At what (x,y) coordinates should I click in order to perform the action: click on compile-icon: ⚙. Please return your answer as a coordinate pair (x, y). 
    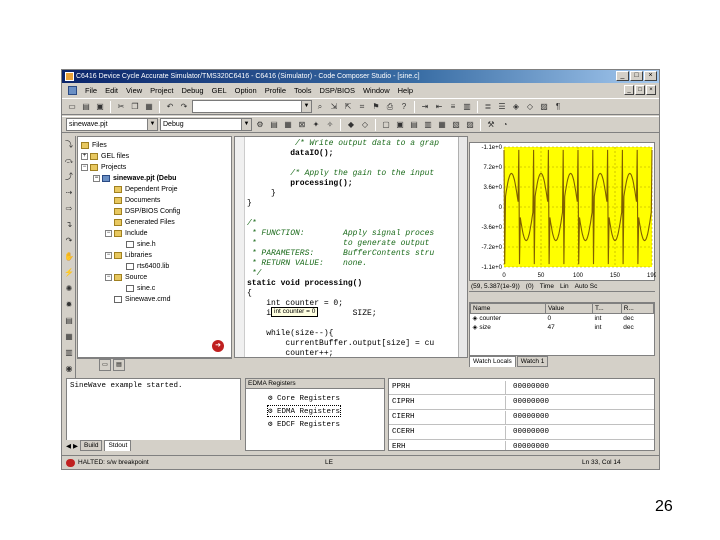
    Looking at the image, I should click on (260, 125).